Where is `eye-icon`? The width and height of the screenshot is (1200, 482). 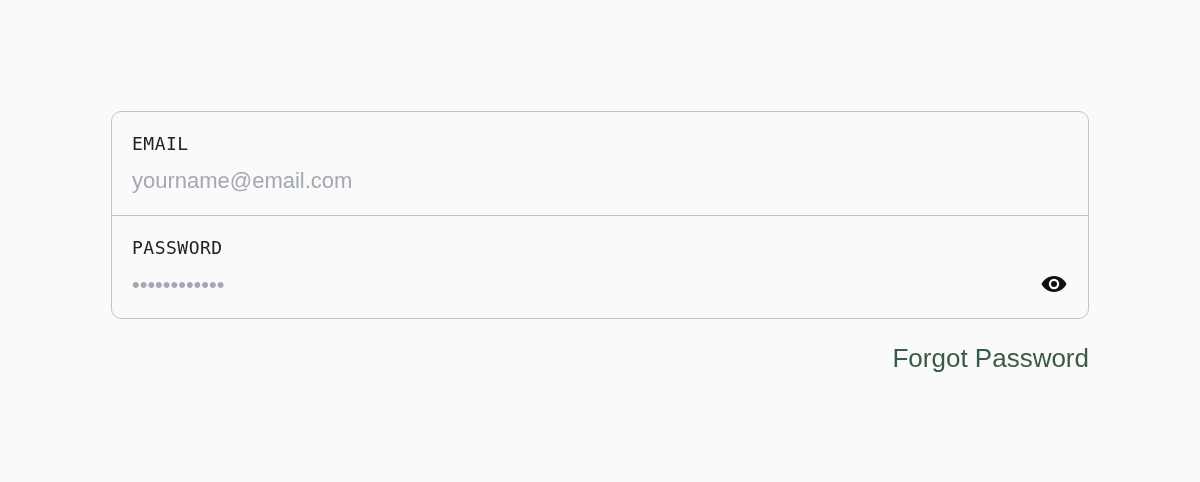
eye-icon is located at coordinates (1054, 284).